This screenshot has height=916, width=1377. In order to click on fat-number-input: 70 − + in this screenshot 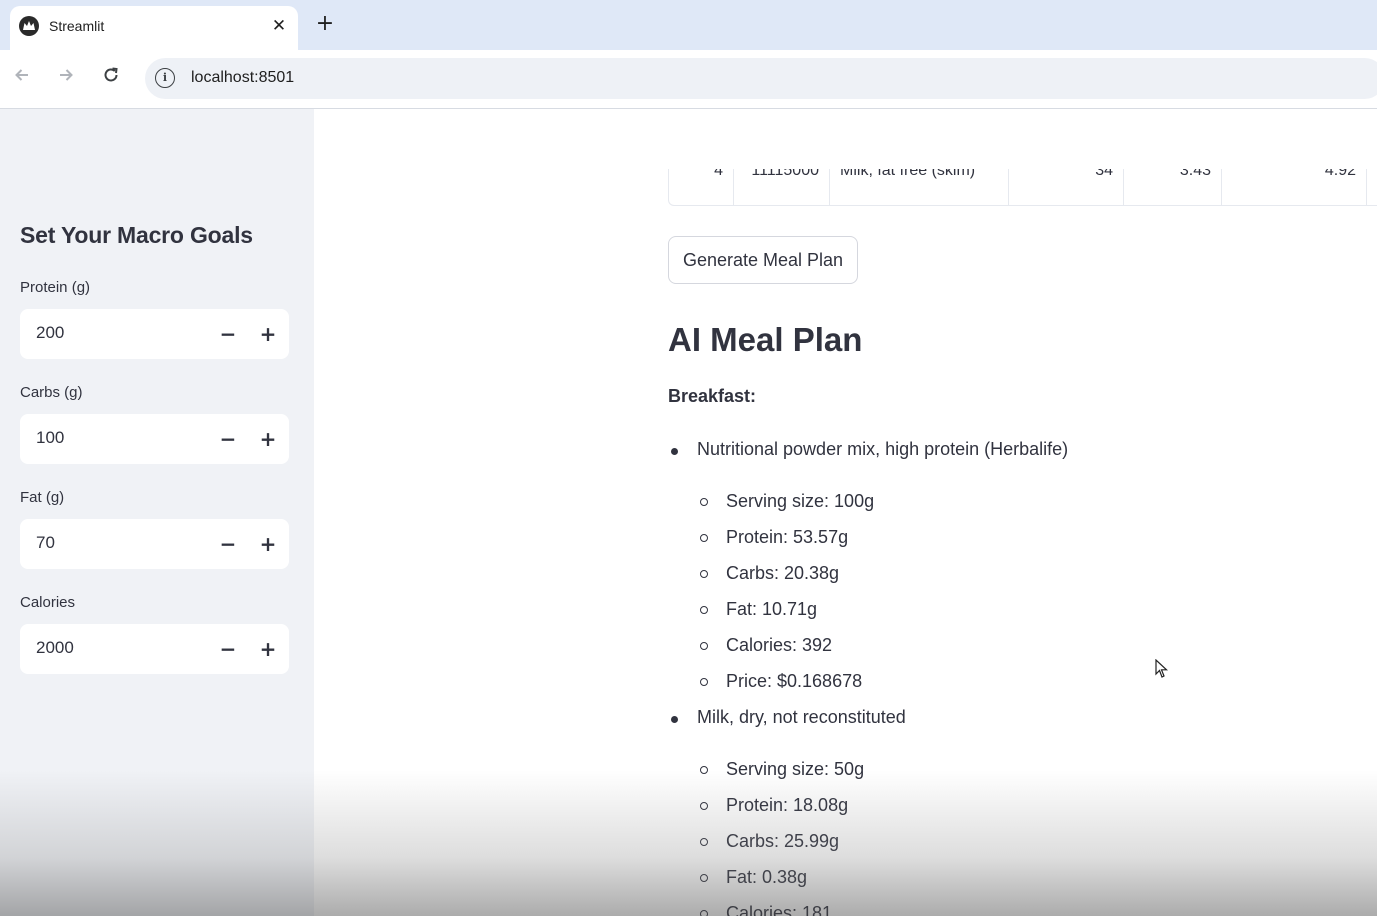, I will do `click(154, 544)`.